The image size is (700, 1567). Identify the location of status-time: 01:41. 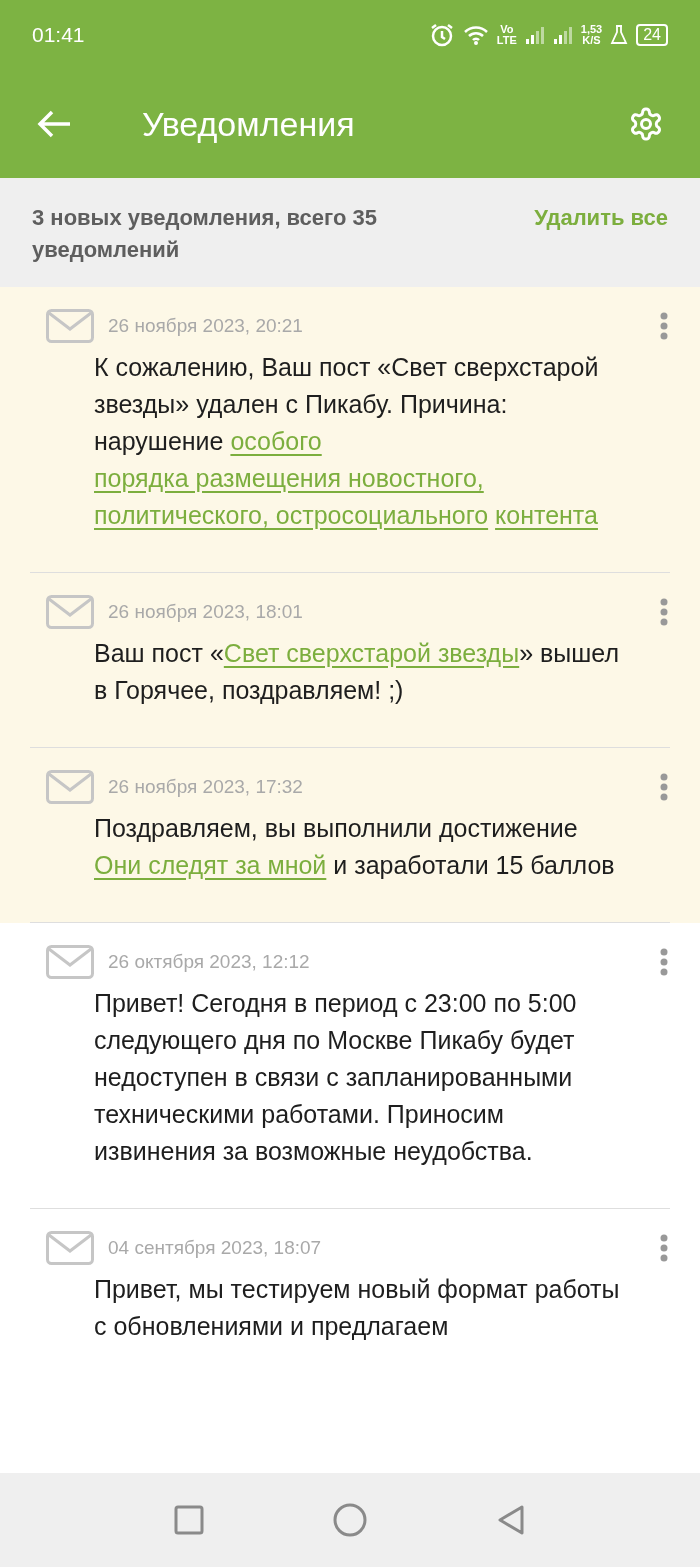
(58, 35).